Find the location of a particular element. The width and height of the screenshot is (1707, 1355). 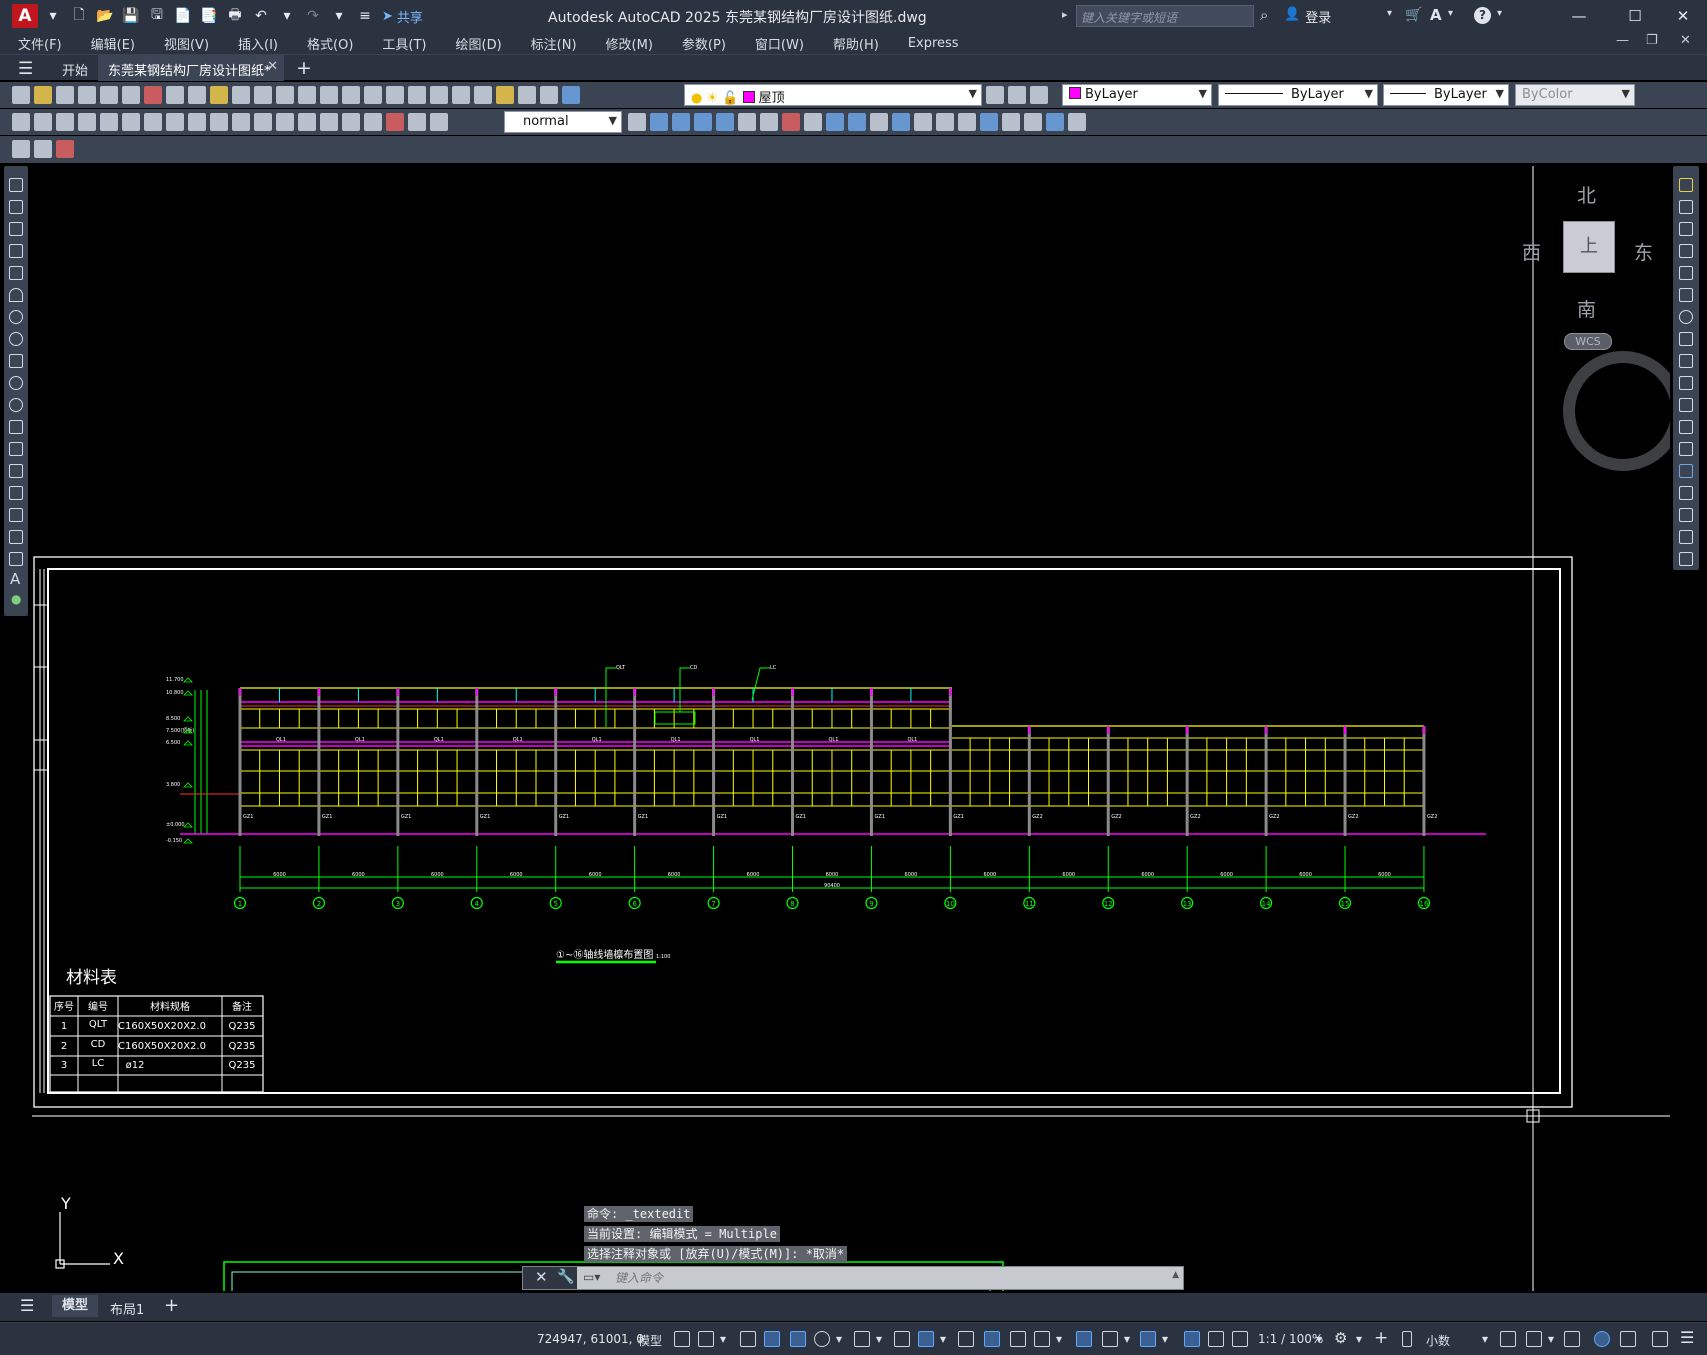

snap-icon is located at coordinates (706, 1339).